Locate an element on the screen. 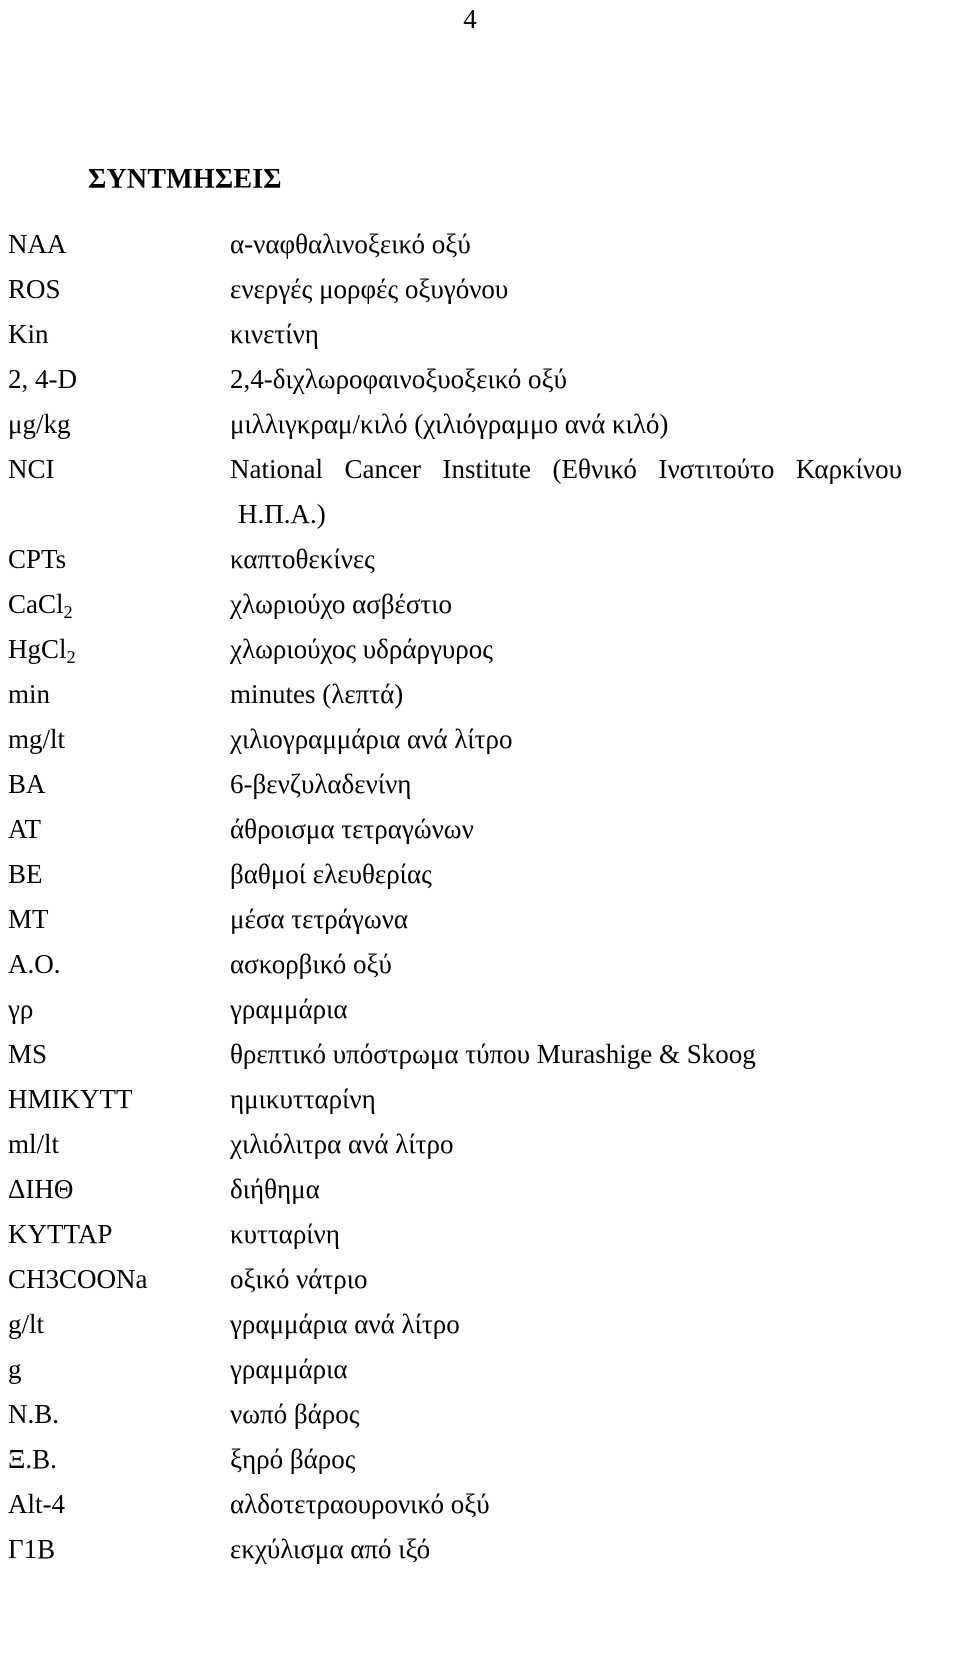  abbreviation-definition: καπτοθεκίνες is located at coordinates (302, 559).